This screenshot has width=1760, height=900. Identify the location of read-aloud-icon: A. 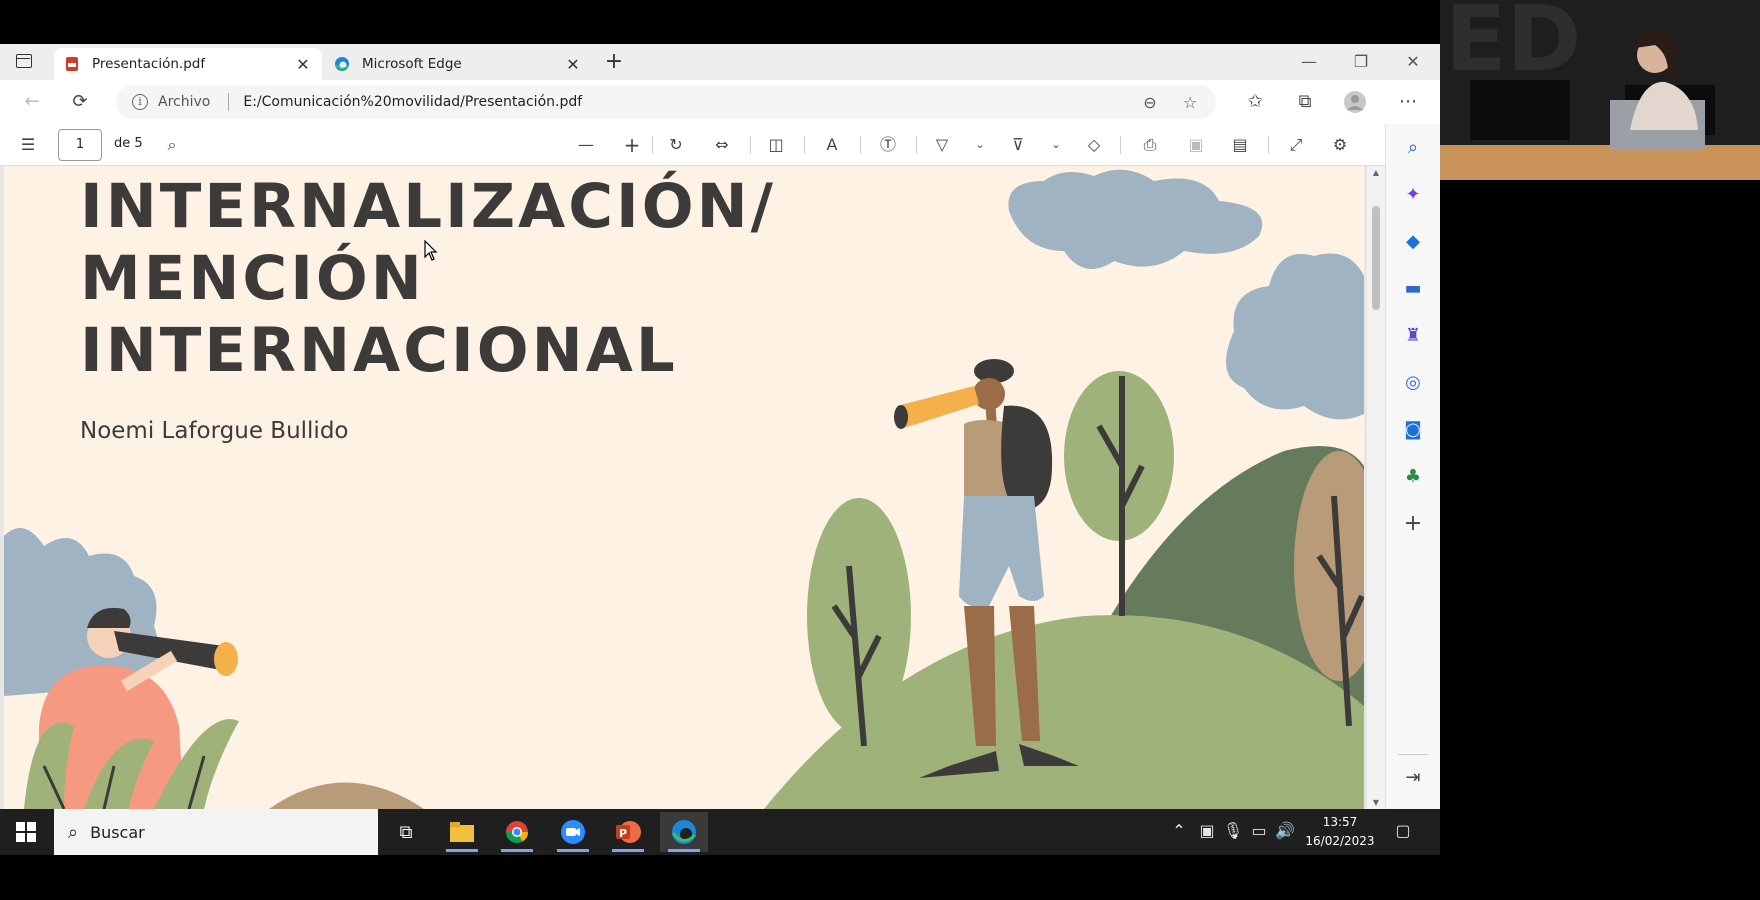
(832, 145).